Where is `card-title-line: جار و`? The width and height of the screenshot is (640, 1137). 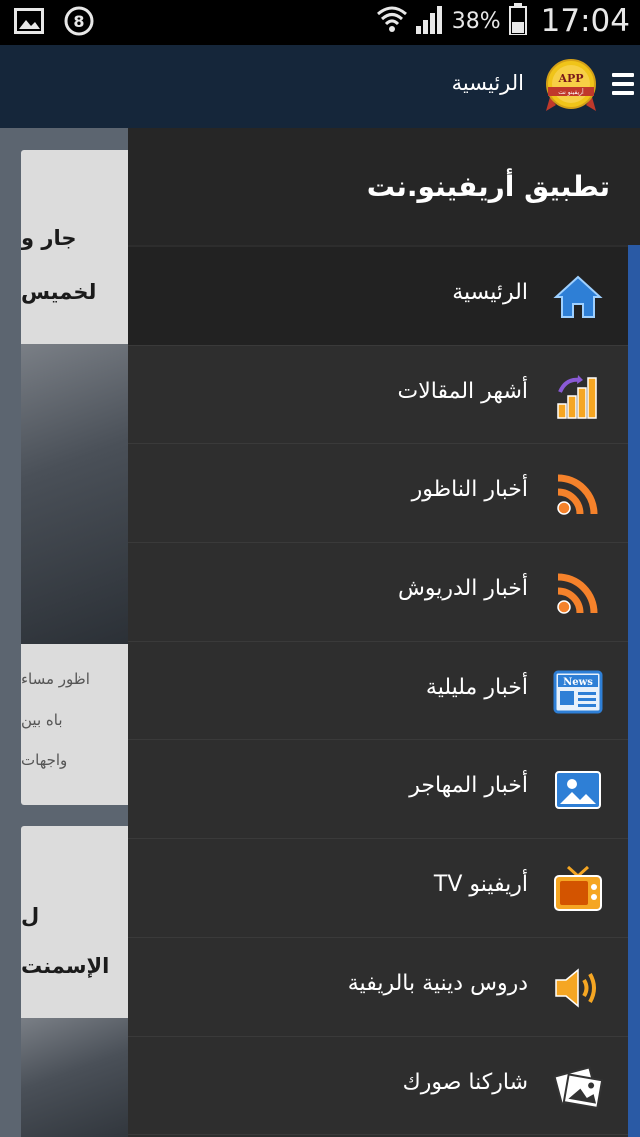 card-title-line: جار و is located at coordinates (49, 238).